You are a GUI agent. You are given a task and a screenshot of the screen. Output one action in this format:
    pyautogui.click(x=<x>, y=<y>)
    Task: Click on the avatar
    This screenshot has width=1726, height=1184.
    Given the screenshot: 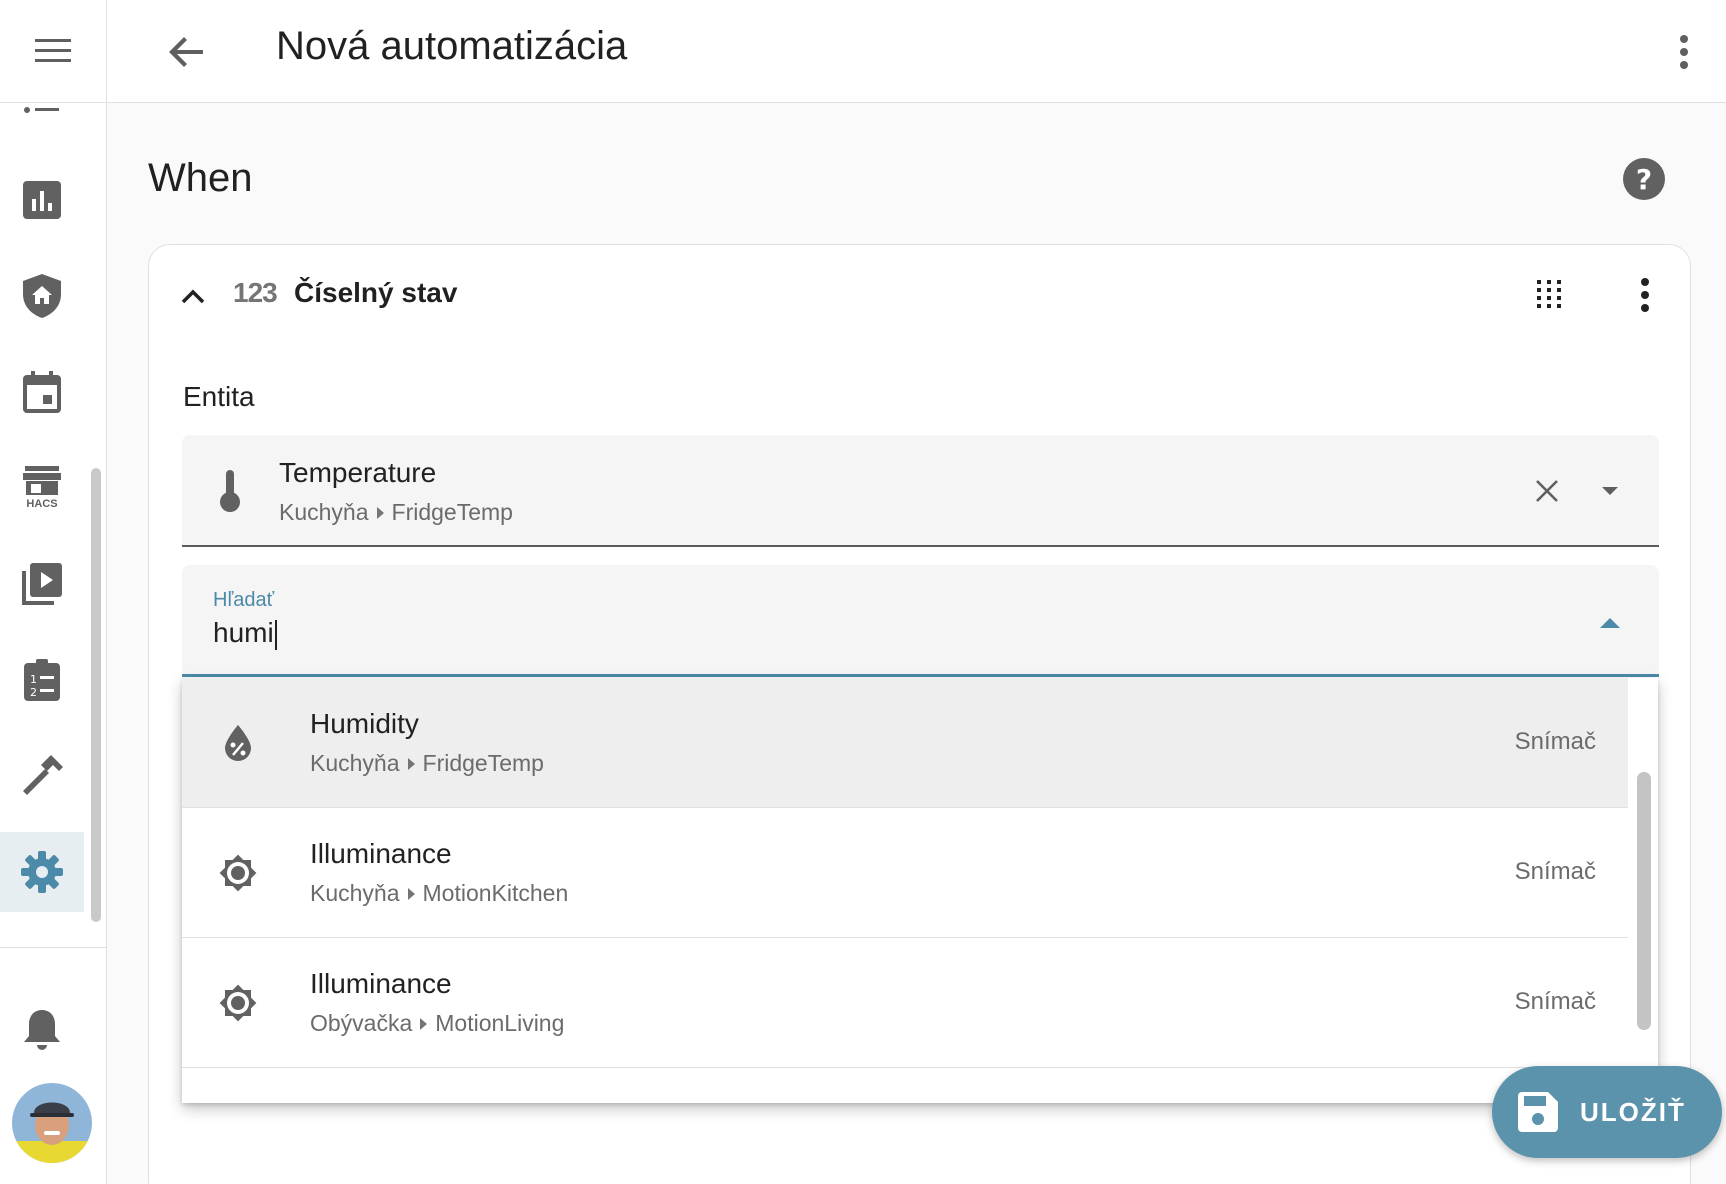 What is the action you would take?
    pyautogui.click(x=52, y=1123)
    